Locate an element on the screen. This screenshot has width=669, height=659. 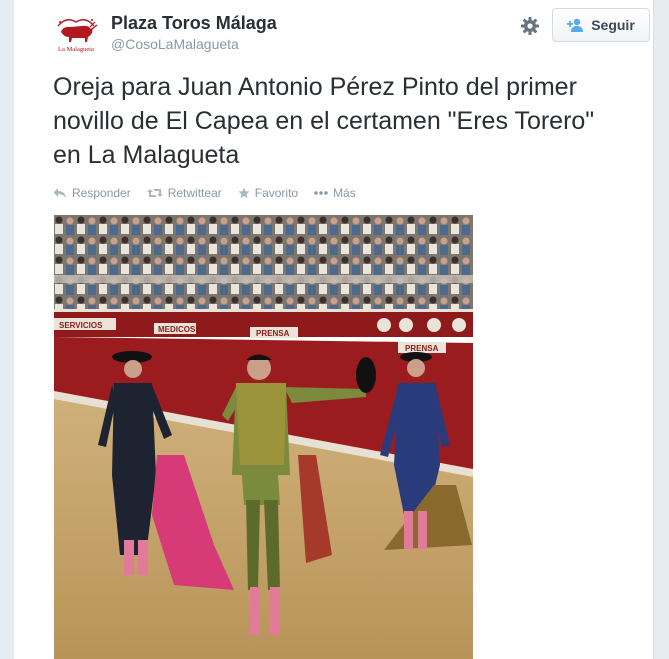
sign-prensa: PRENSA is located at coordinates (273, 333).